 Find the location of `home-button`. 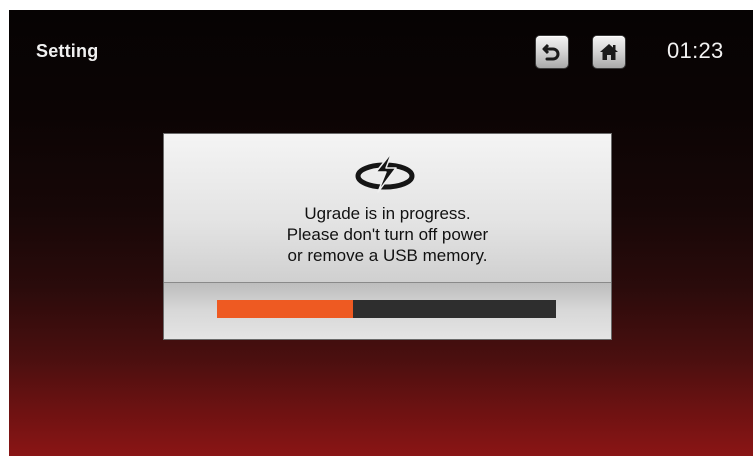

home-button is located at coordinates (609, 52).